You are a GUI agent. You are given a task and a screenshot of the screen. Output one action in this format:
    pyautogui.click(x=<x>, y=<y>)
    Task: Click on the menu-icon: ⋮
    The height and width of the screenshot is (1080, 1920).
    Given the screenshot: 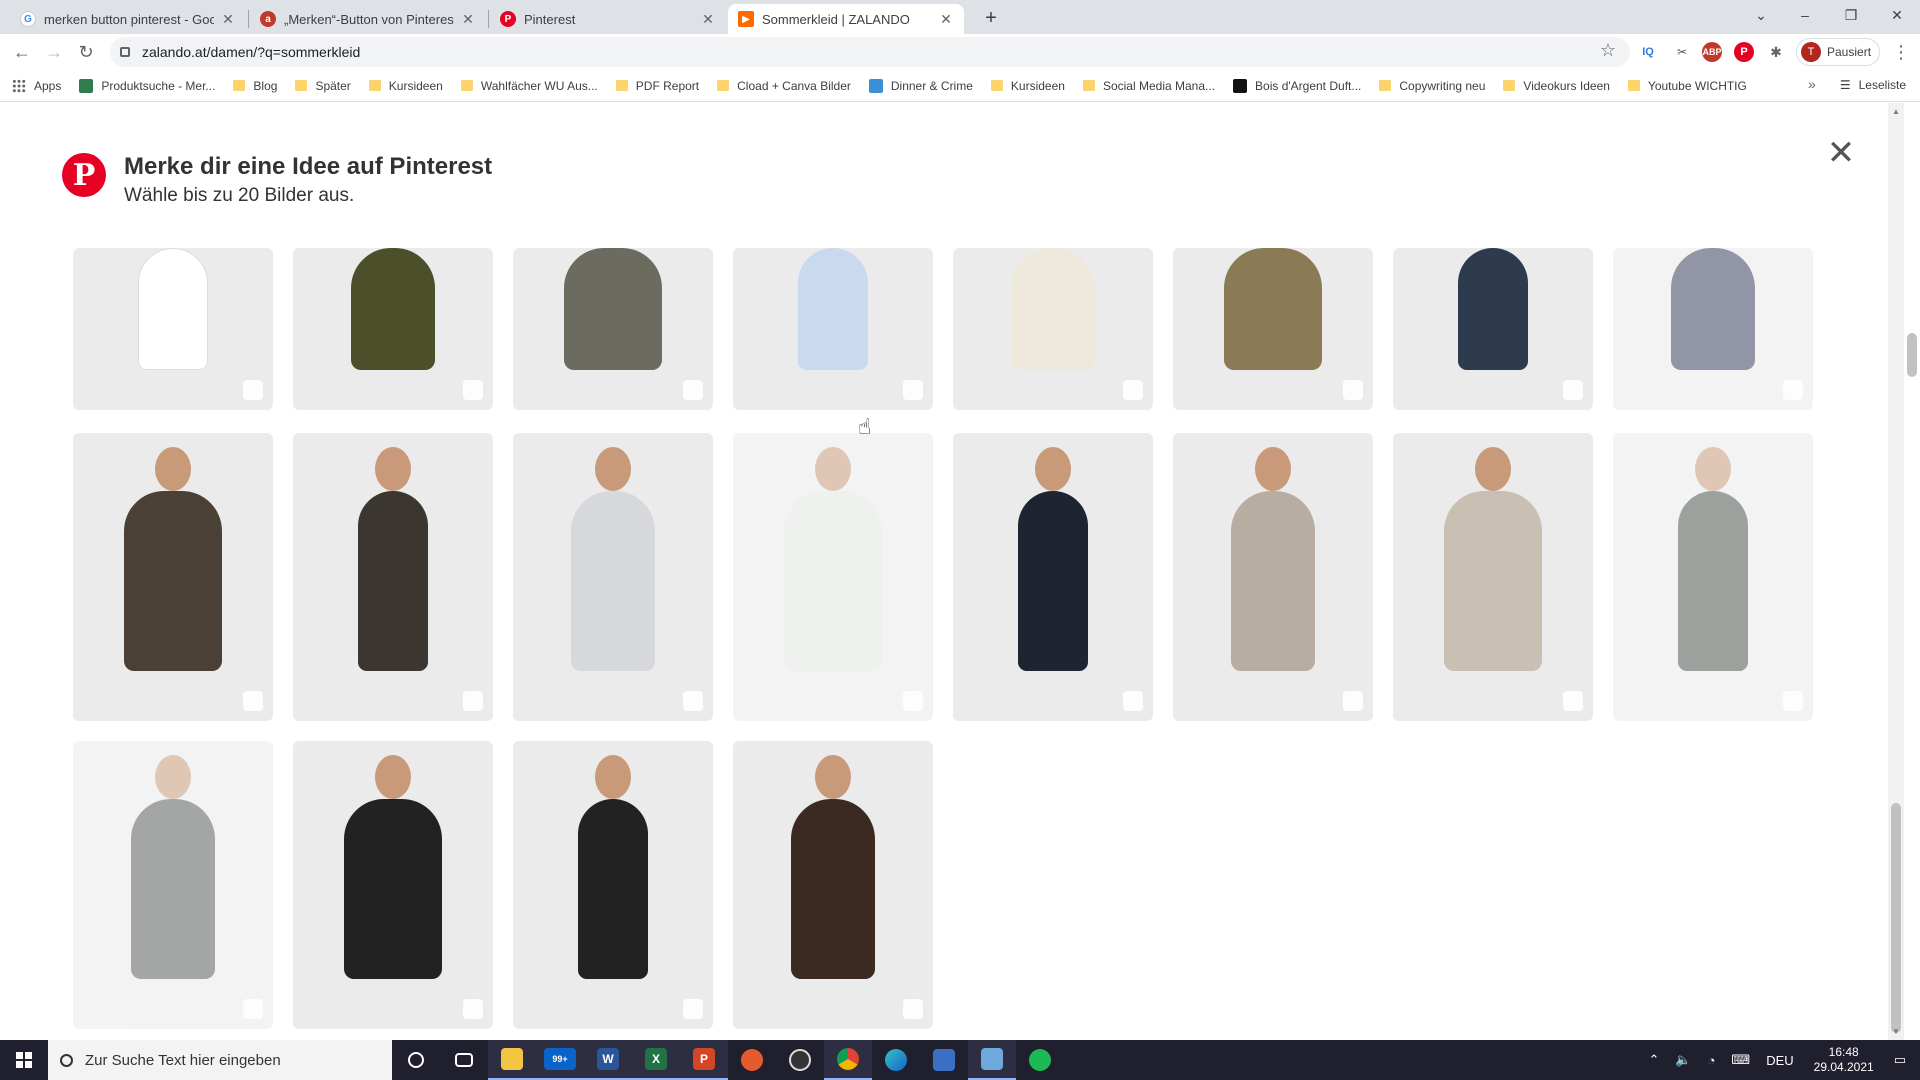 What is the action you would take?
    pyautogui.click(x=1901, y=52)
    